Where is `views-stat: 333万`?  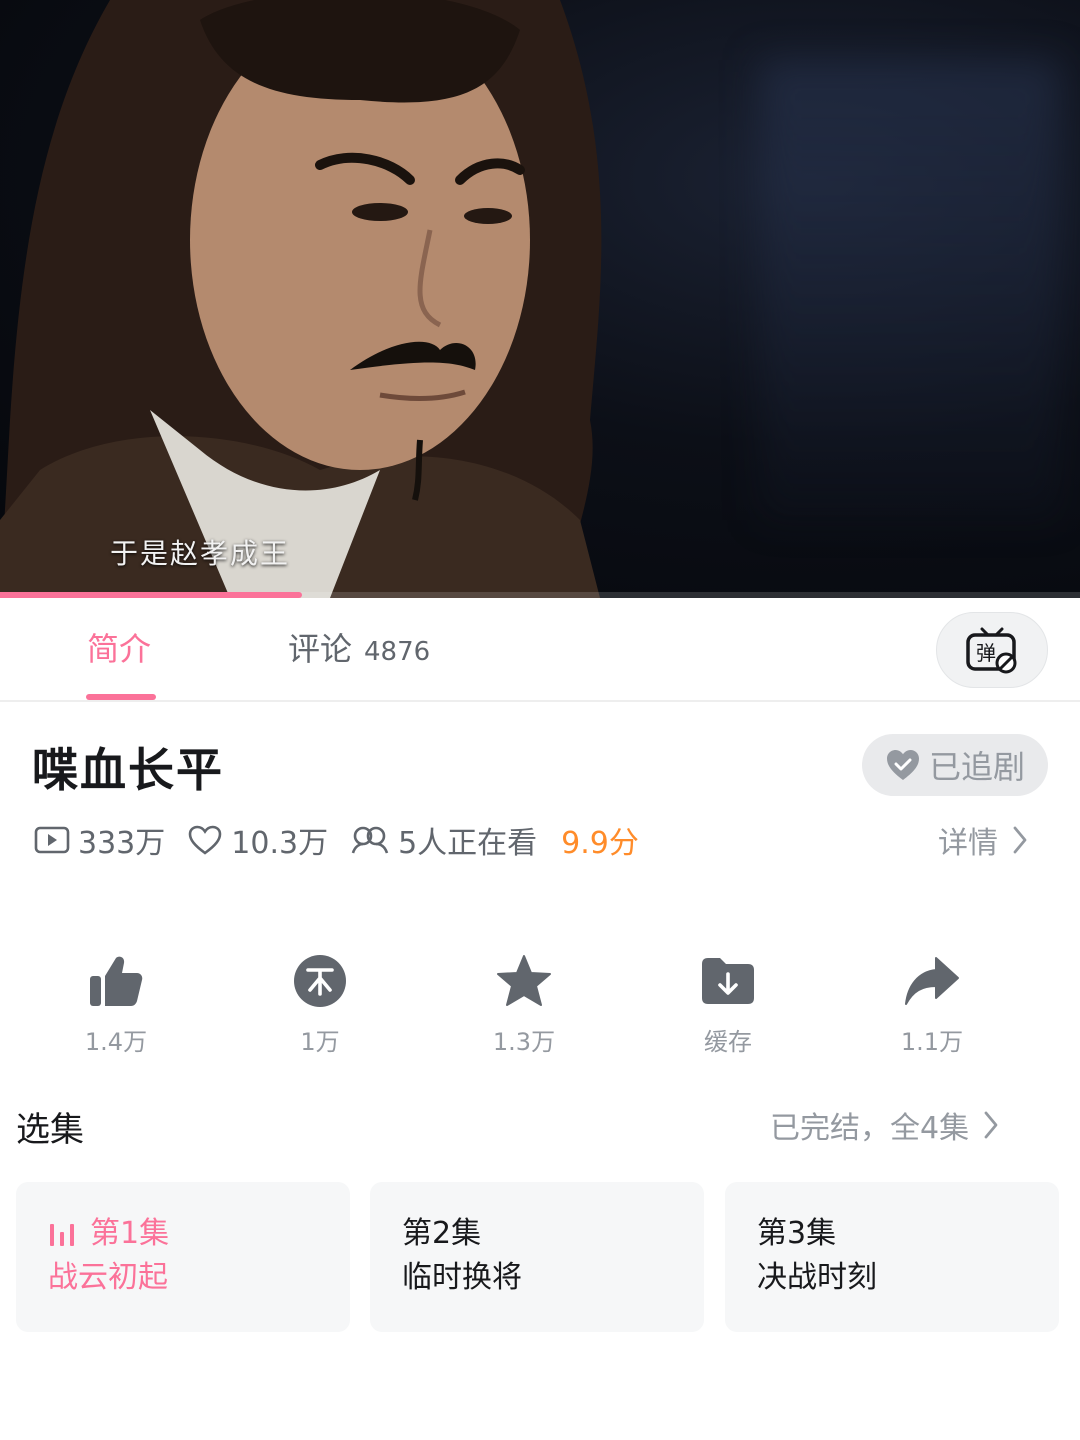 views-stat: 333万 is located at coordinates (99, 840).